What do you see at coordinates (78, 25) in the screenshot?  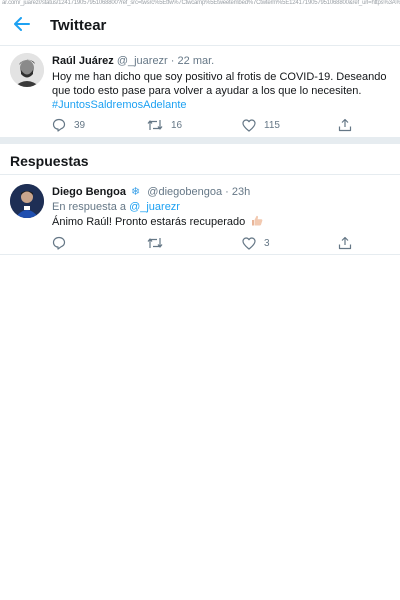 I see `page-title: Twittear` at bounding box center [78, 25].